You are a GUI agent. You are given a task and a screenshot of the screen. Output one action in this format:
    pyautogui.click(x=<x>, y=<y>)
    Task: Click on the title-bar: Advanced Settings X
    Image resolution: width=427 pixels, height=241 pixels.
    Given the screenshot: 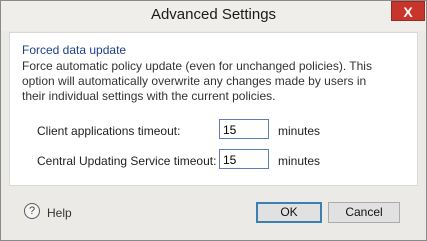 What is the action you would take?
    pyautogui.click(x=213, y=16)
    